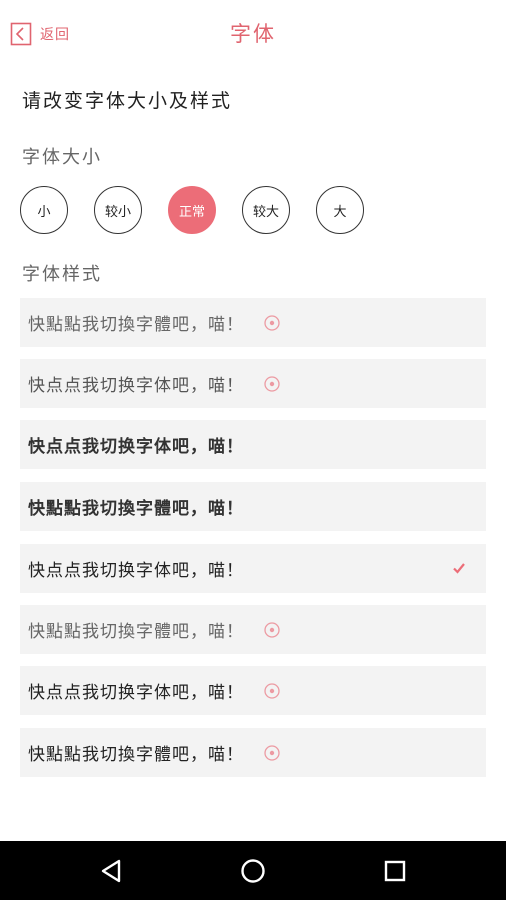 This screenshot has width=506, height=900. I want to click on instruction-text: 请改变字体大小及样式, so click(127, 101).